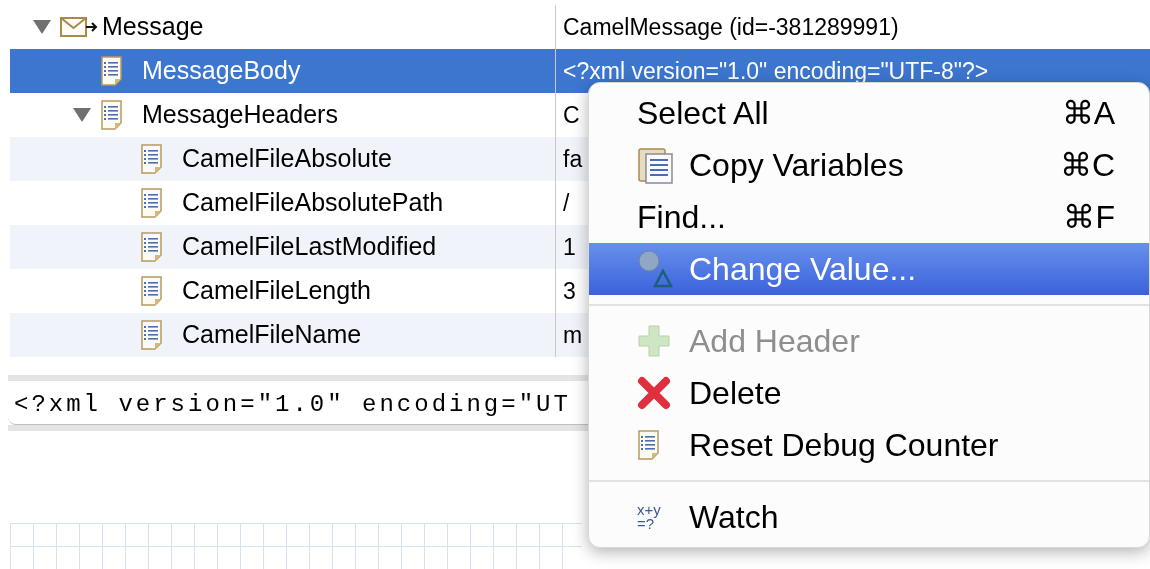 This screenshot has height=569, width=1150. Describe the element at coordinates (309, 247) in the screenshot. I see `variable-name: CamelFileLastModified` at that location.